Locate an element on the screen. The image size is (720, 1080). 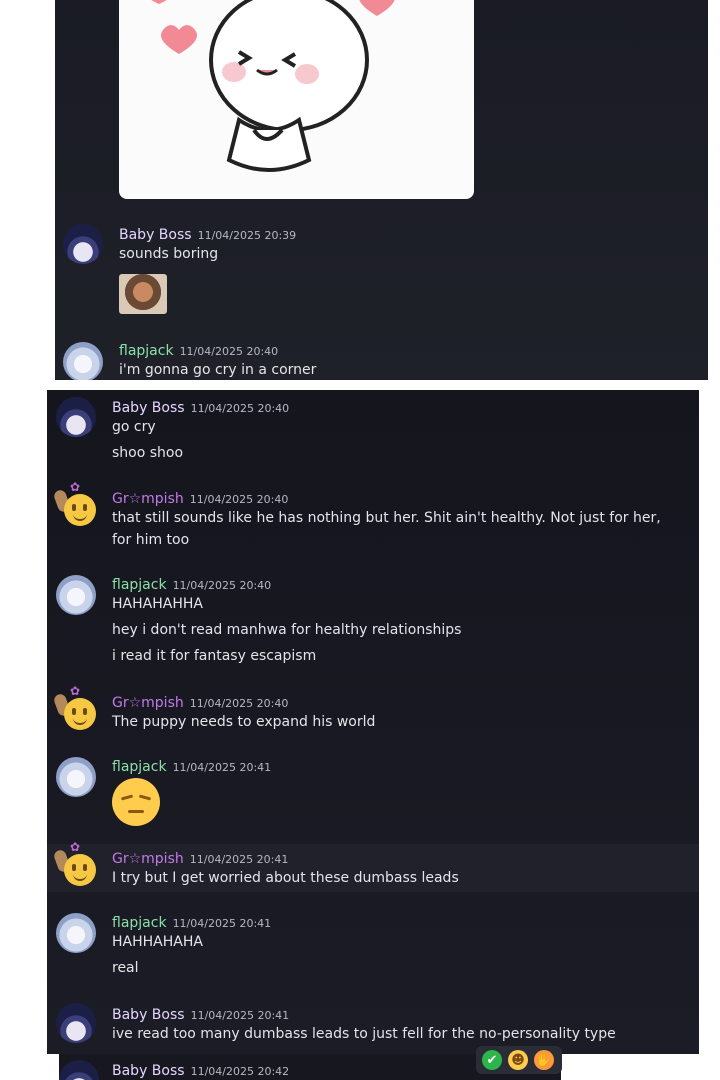
message-text: sounds boring is located at coordinates (169, 254).